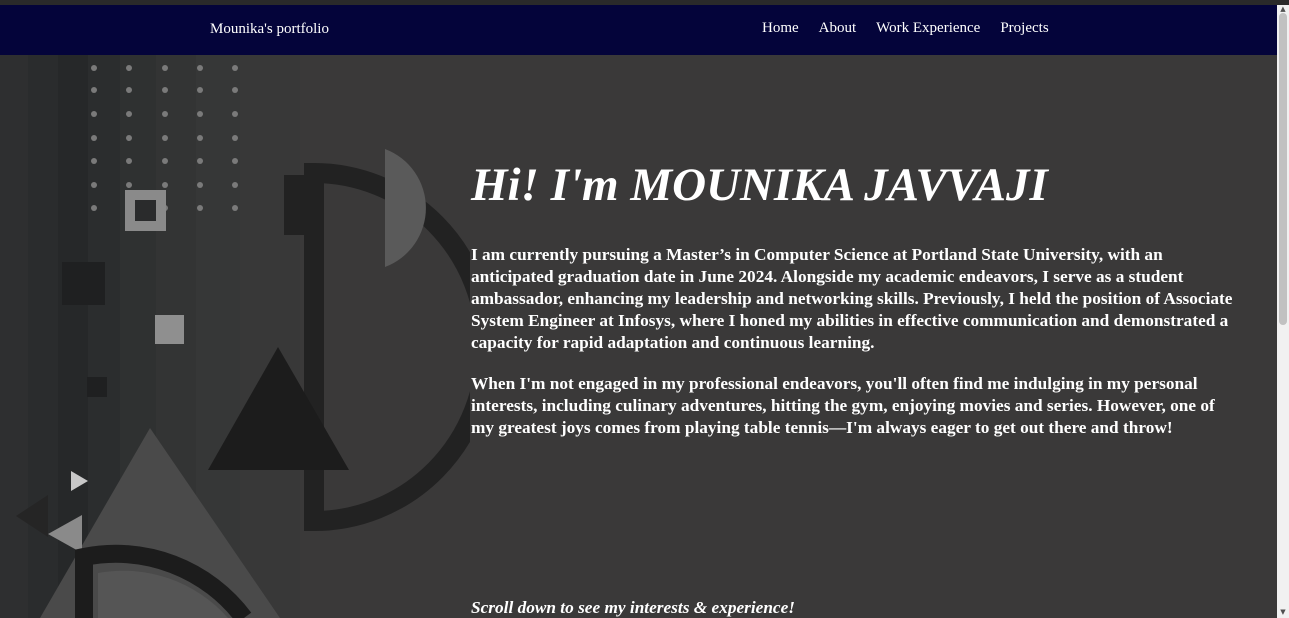 The width and height of the screenshot is (1289, 618). I want to click on nav-link-home: Home, so click(780, 28).